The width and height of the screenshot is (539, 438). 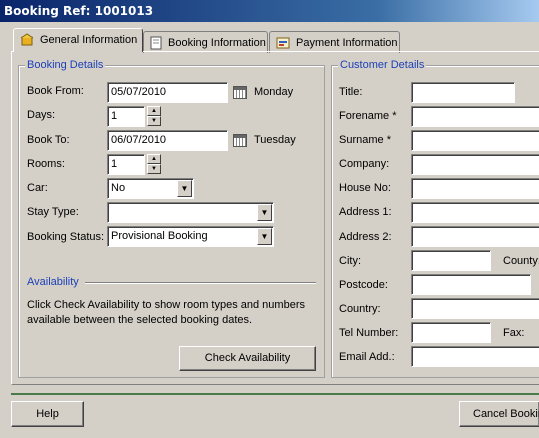 I want to click on surname-field, so click(x=475, y=140).